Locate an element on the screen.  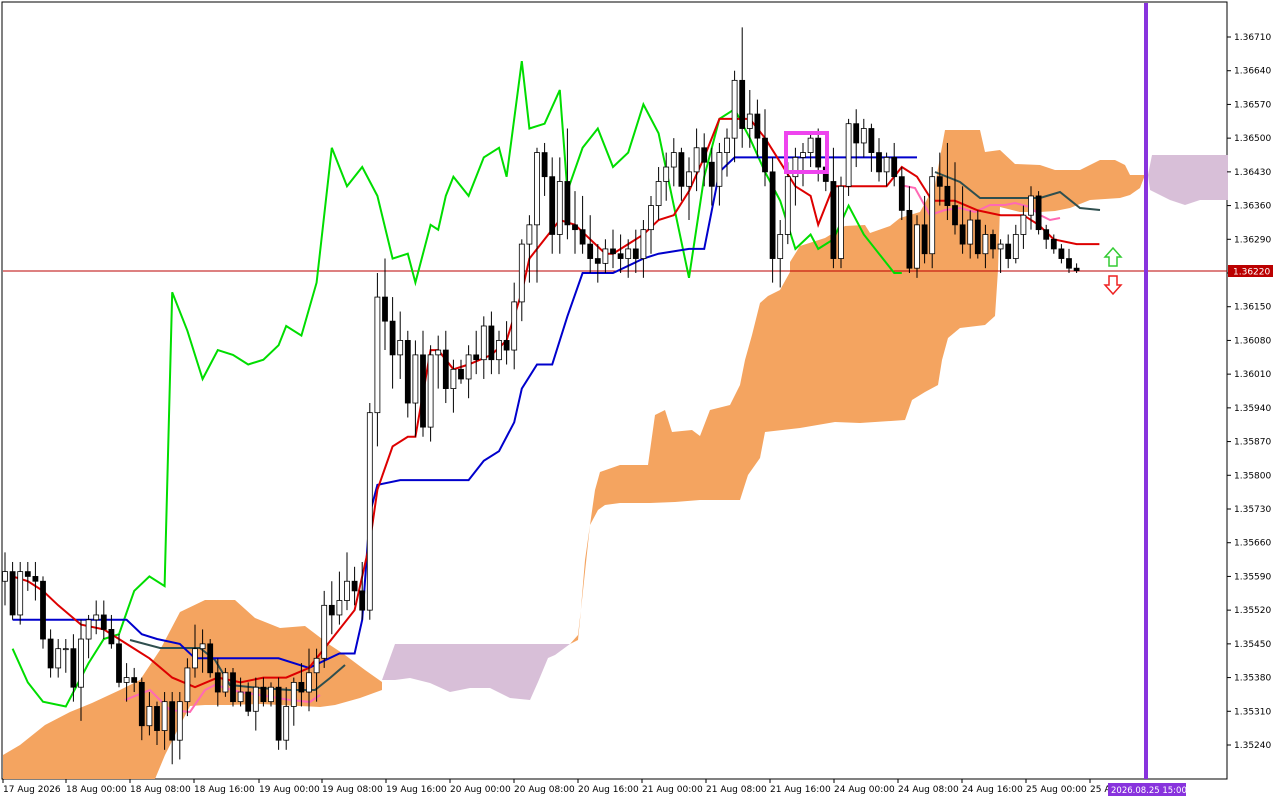
y-tick-label: 1.35800 is located at coordinates (1252, 476).